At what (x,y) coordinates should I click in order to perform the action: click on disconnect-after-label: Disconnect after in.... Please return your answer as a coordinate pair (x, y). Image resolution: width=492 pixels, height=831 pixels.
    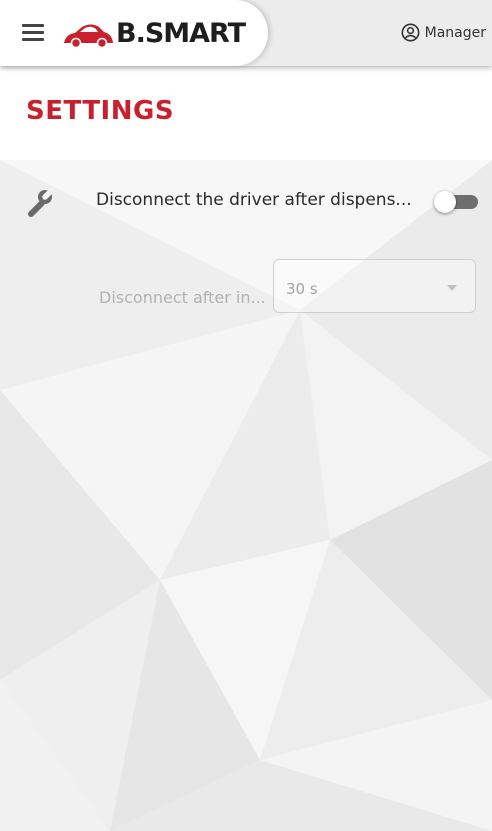
    Looking at the image, I should click on (182, 297).